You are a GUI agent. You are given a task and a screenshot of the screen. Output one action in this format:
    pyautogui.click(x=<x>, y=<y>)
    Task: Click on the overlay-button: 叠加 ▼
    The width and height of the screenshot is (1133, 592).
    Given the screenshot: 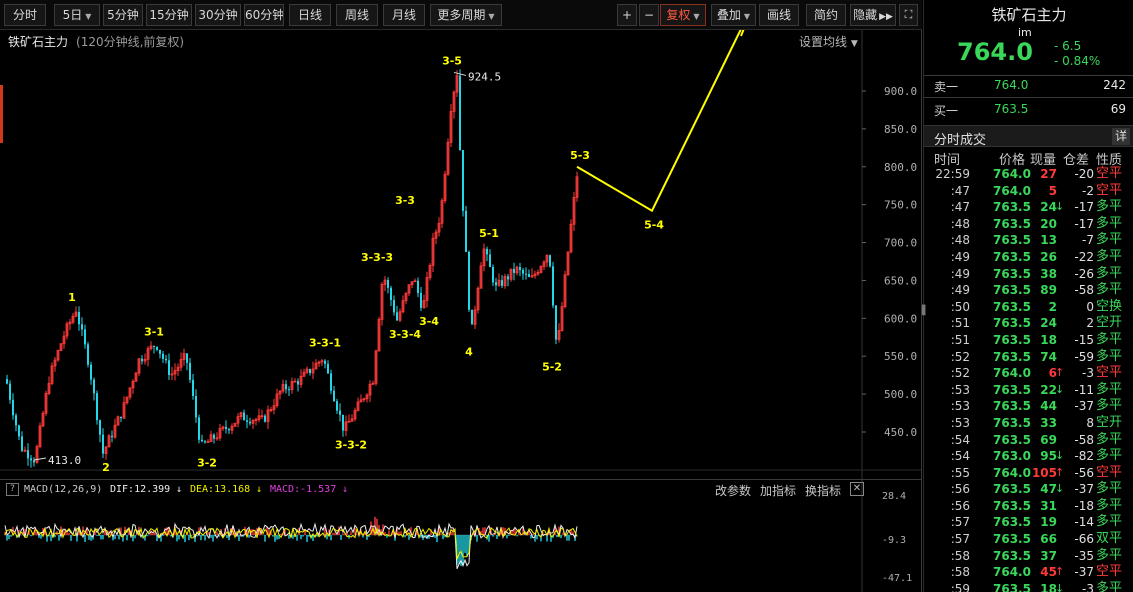 What is the action you would take?
    pyautogui.click(x=733, y=15)
    